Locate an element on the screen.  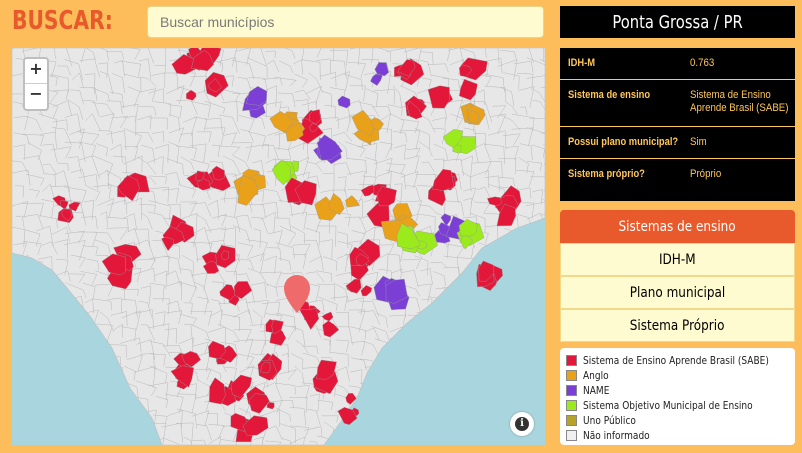
legend-item: Sistema de Ensino Aprende Brasil (SABE) is located at coordinates (680, 360).